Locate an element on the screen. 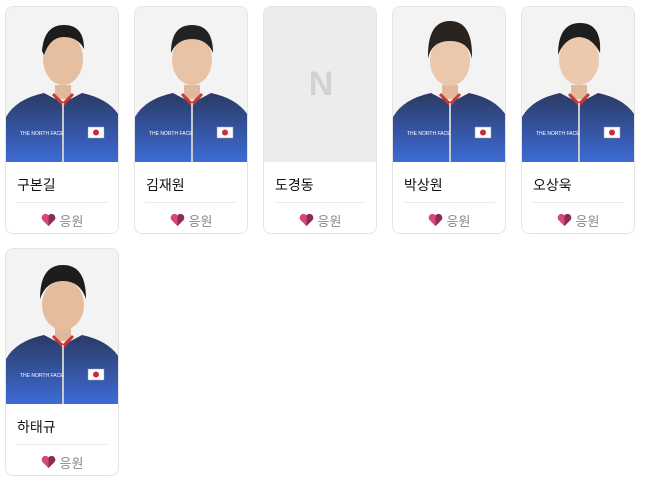 The height and width of the screenshot is (485, 645). player-photo-placeholder: N is located at coordinates (320, 84).